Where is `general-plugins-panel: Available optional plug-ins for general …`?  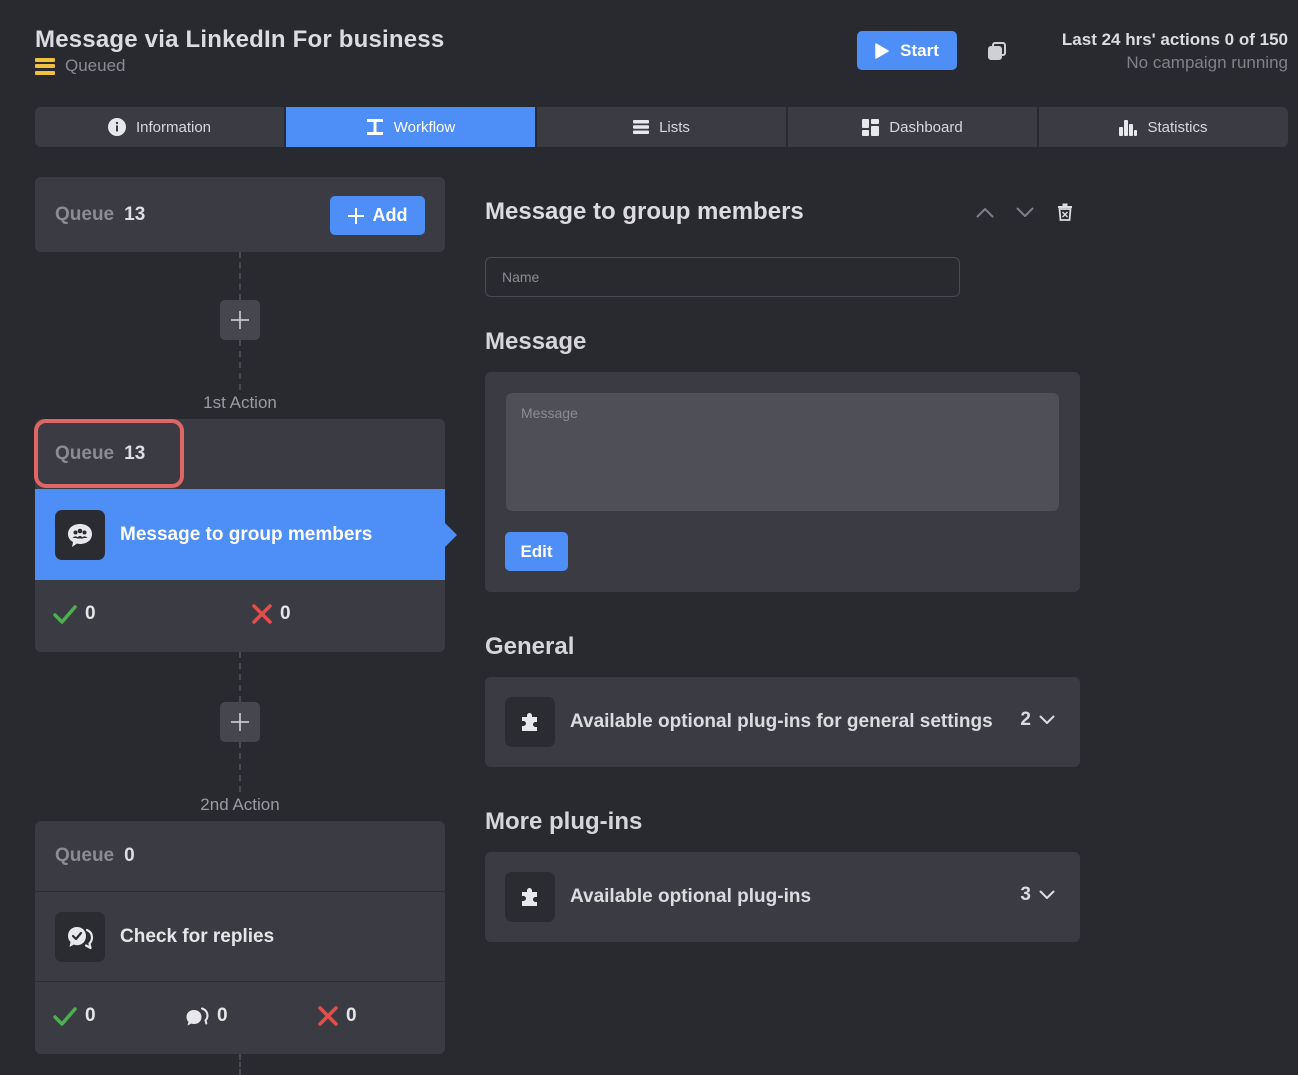
general-plugins-panel: Available optional plug-ins for general … is located at coordinates (782, 722).